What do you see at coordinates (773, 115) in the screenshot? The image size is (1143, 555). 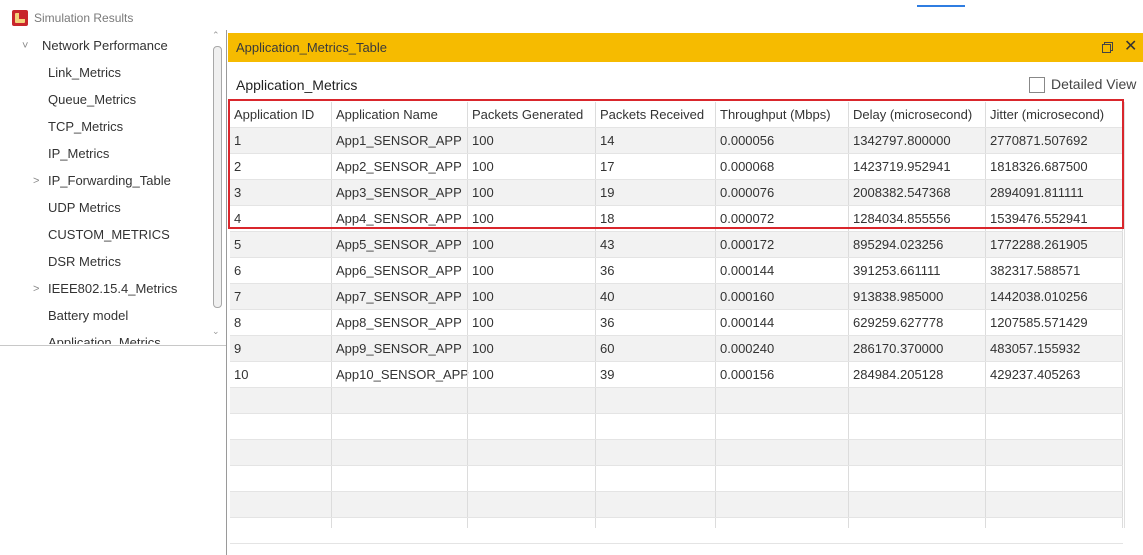 I see `column-header-throughput: Throughput (Mbps)` at bounding box center [773, 115].